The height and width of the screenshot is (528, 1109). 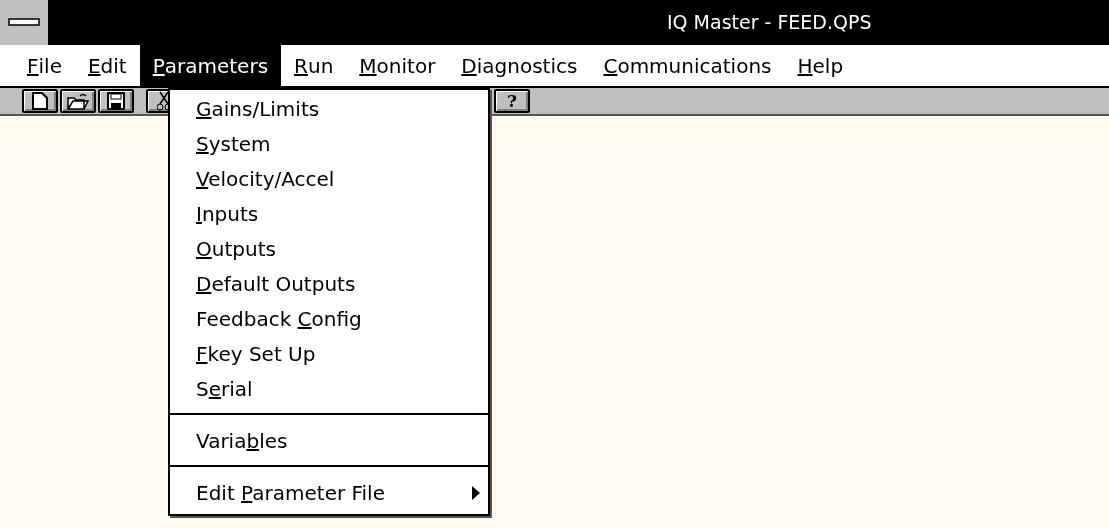 I want to click on open-button, so click(x=78, y=101).